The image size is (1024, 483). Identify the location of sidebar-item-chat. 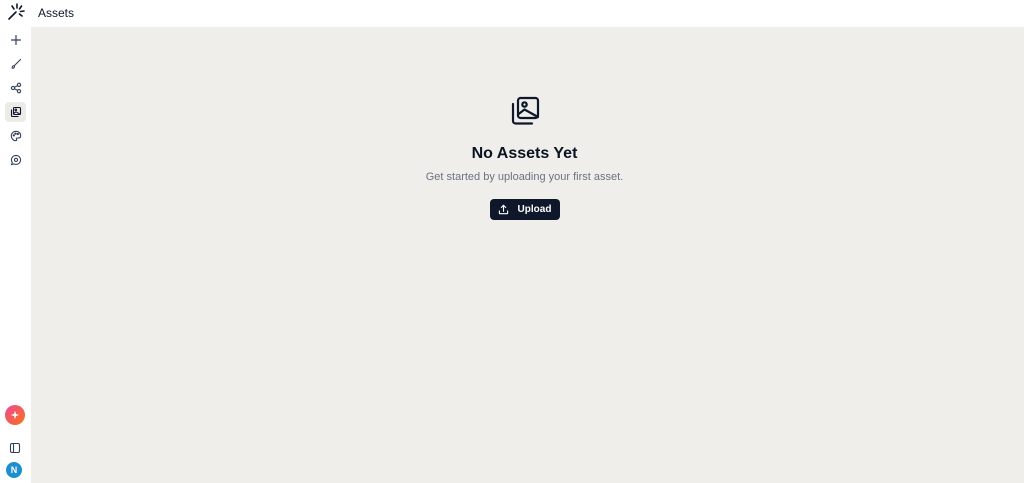
(15, 160).